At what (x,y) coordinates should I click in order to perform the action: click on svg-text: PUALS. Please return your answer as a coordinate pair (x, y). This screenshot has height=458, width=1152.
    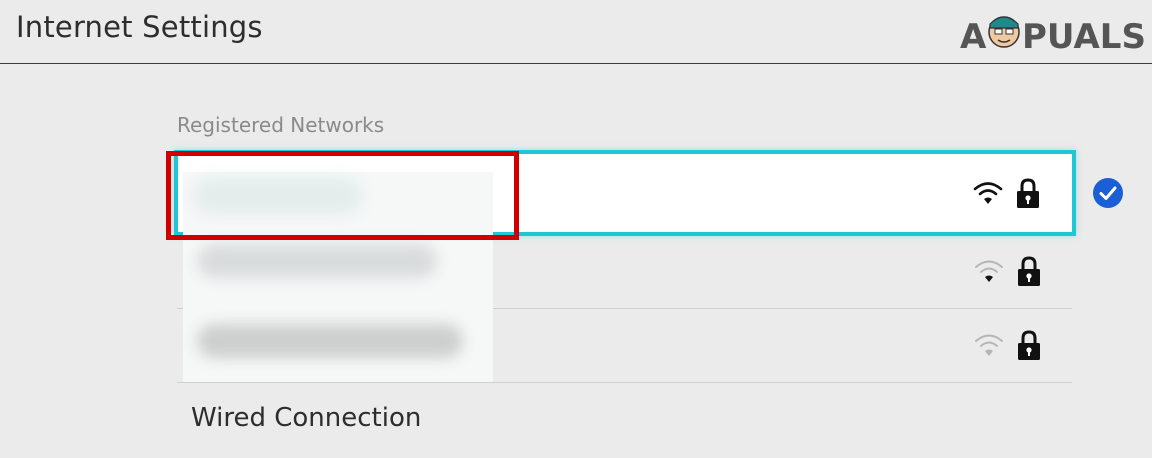
    Looking at the image, I should click on (1084, 35).